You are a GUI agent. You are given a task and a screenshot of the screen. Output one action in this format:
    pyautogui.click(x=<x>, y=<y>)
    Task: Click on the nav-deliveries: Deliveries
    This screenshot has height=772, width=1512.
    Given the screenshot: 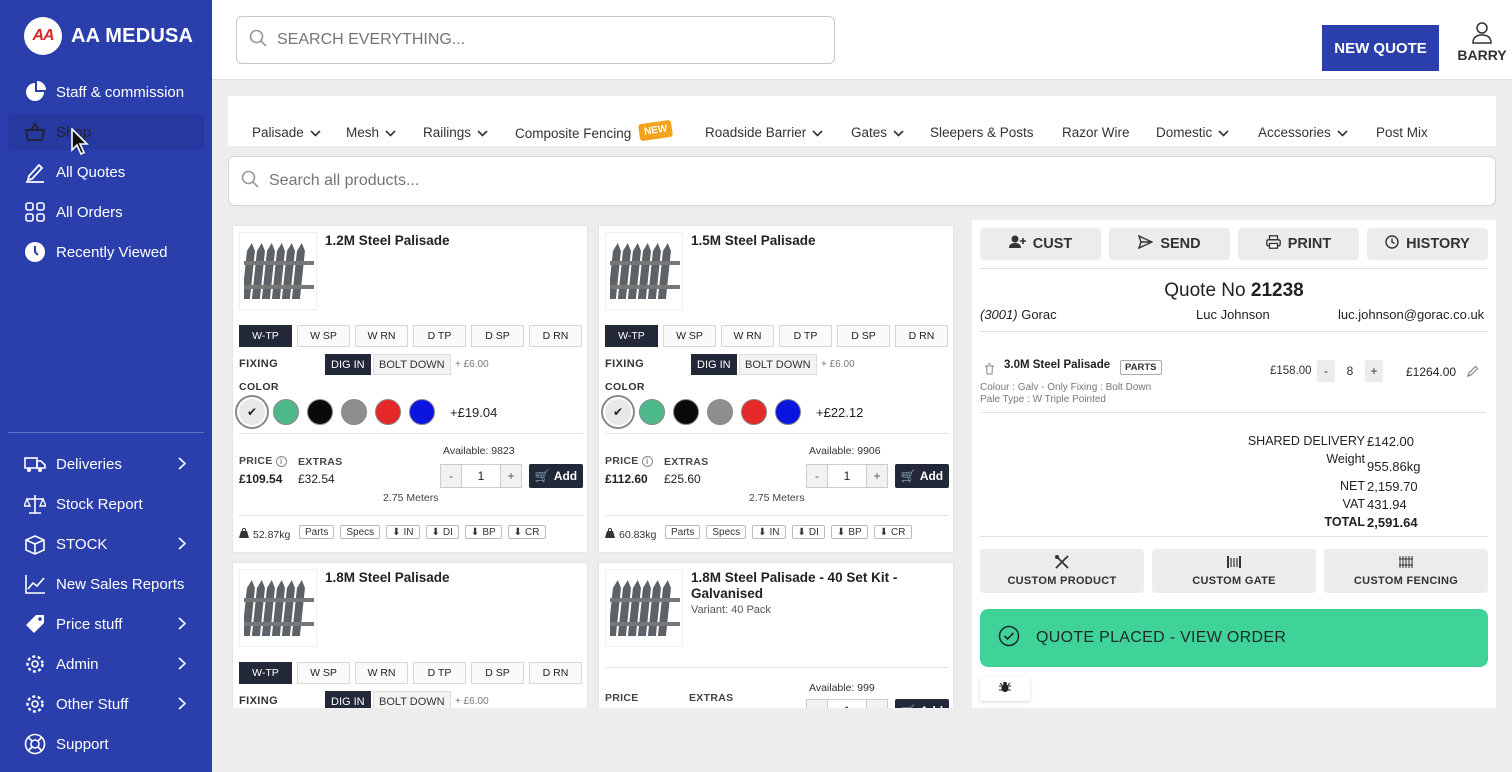 What is the action you would take?
    pyautogui.click(x=106, y=464)
    